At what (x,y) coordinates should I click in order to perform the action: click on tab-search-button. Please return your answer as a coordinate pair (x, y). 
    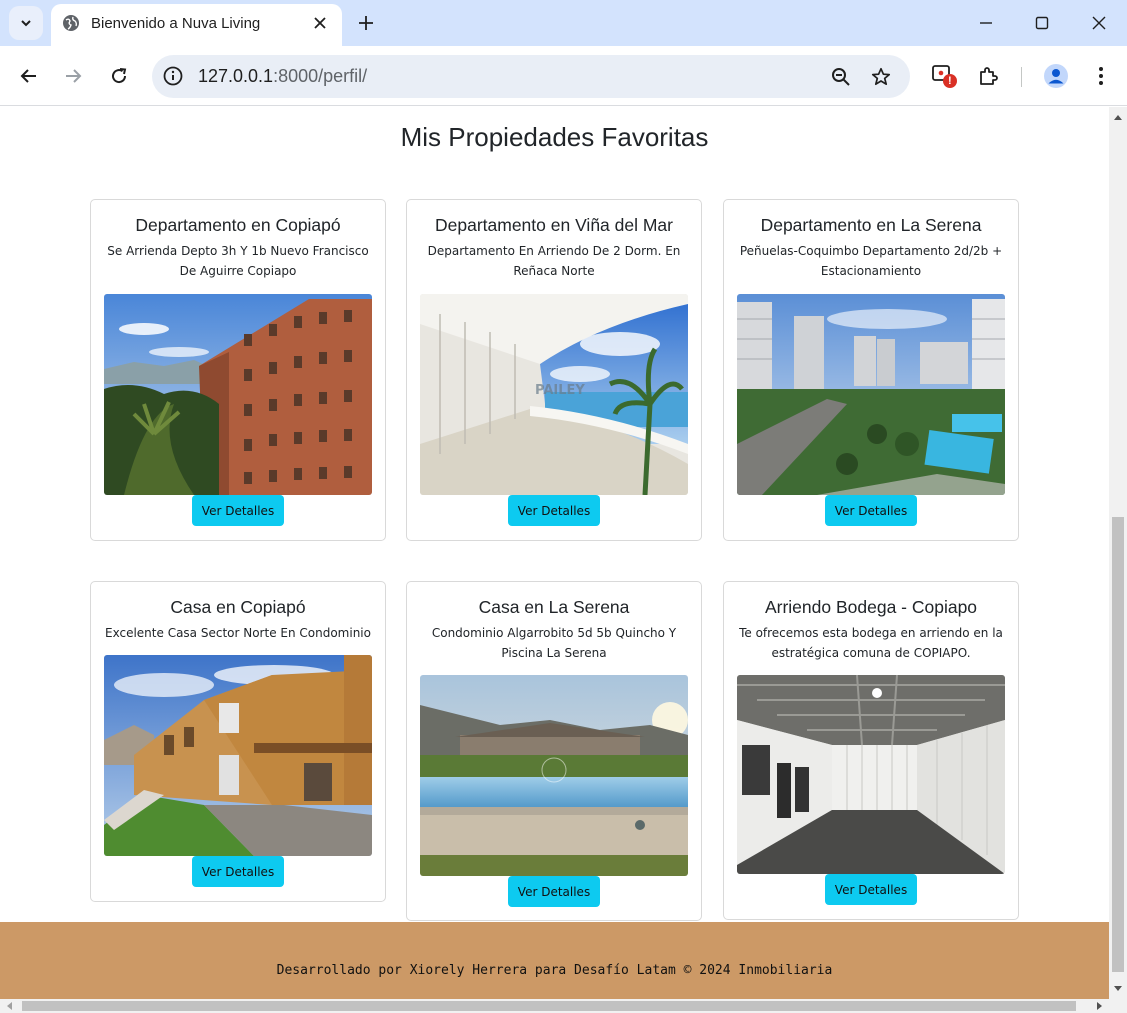
    Looking at the image, I should click on (26, 23).